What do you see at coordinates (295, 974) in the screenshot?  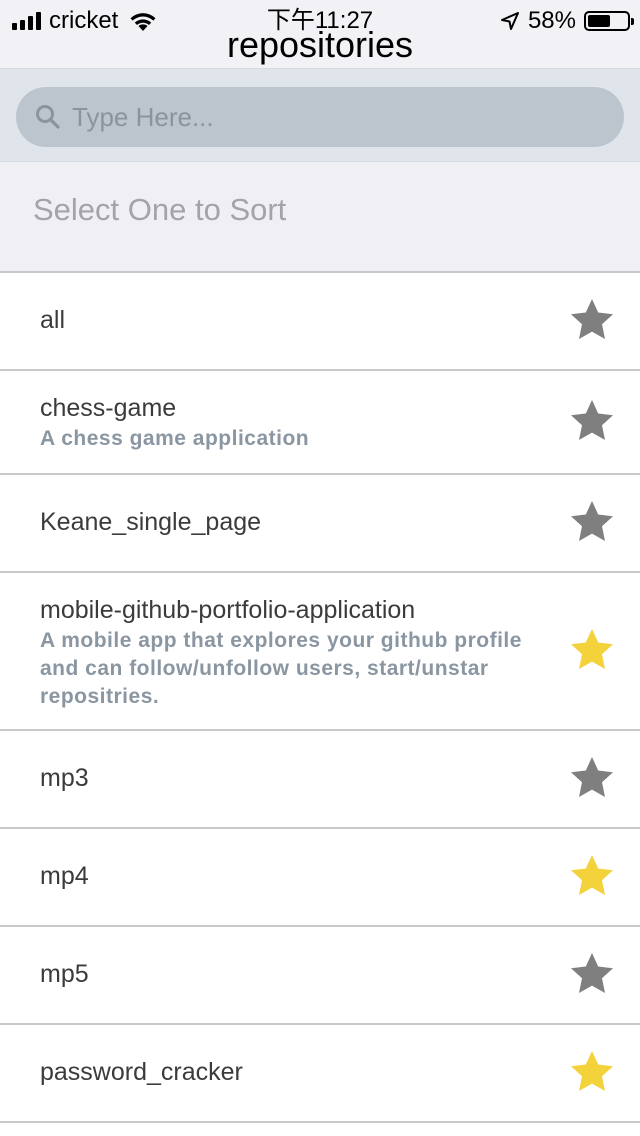 I see `repository-text: mp5` at bounding box center [295, 974].